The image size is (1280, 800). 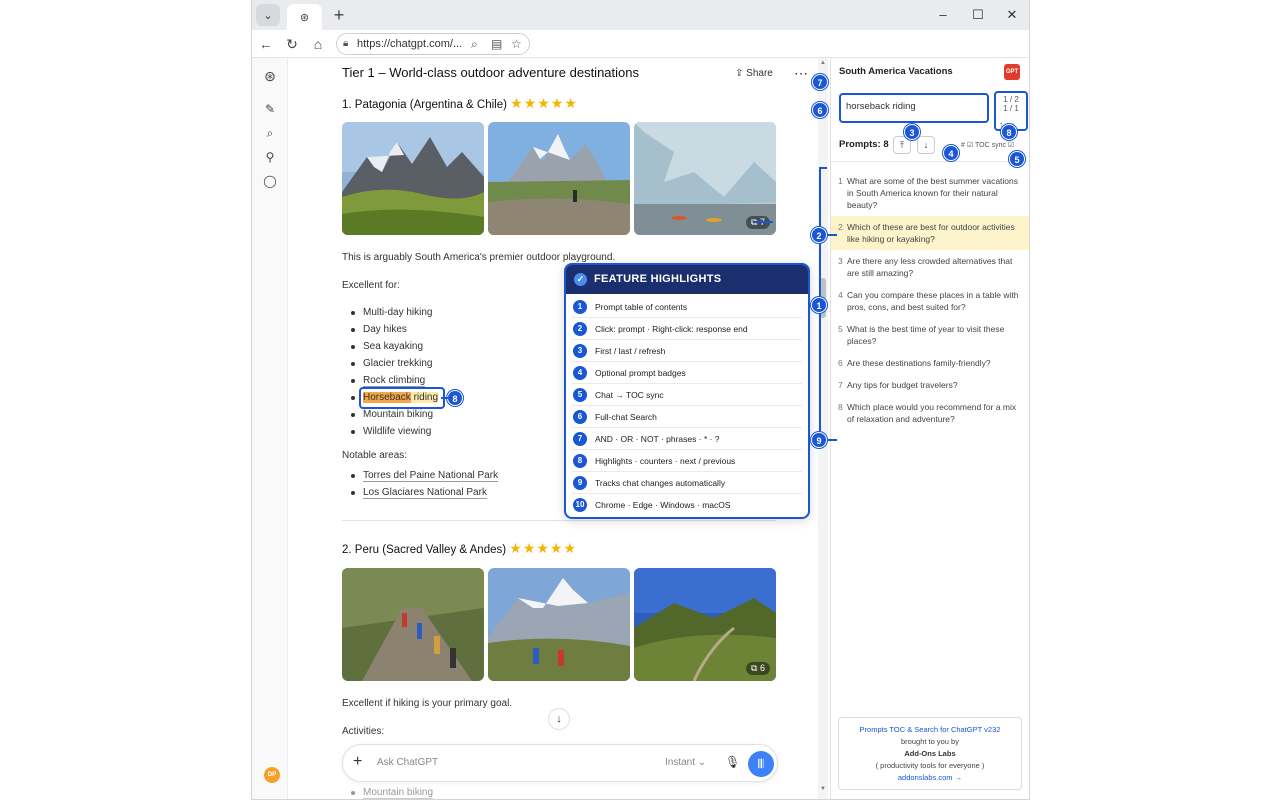 I want to click on los-glaciares-link: Los Glaciares National Park, so click(x=425, y=493).